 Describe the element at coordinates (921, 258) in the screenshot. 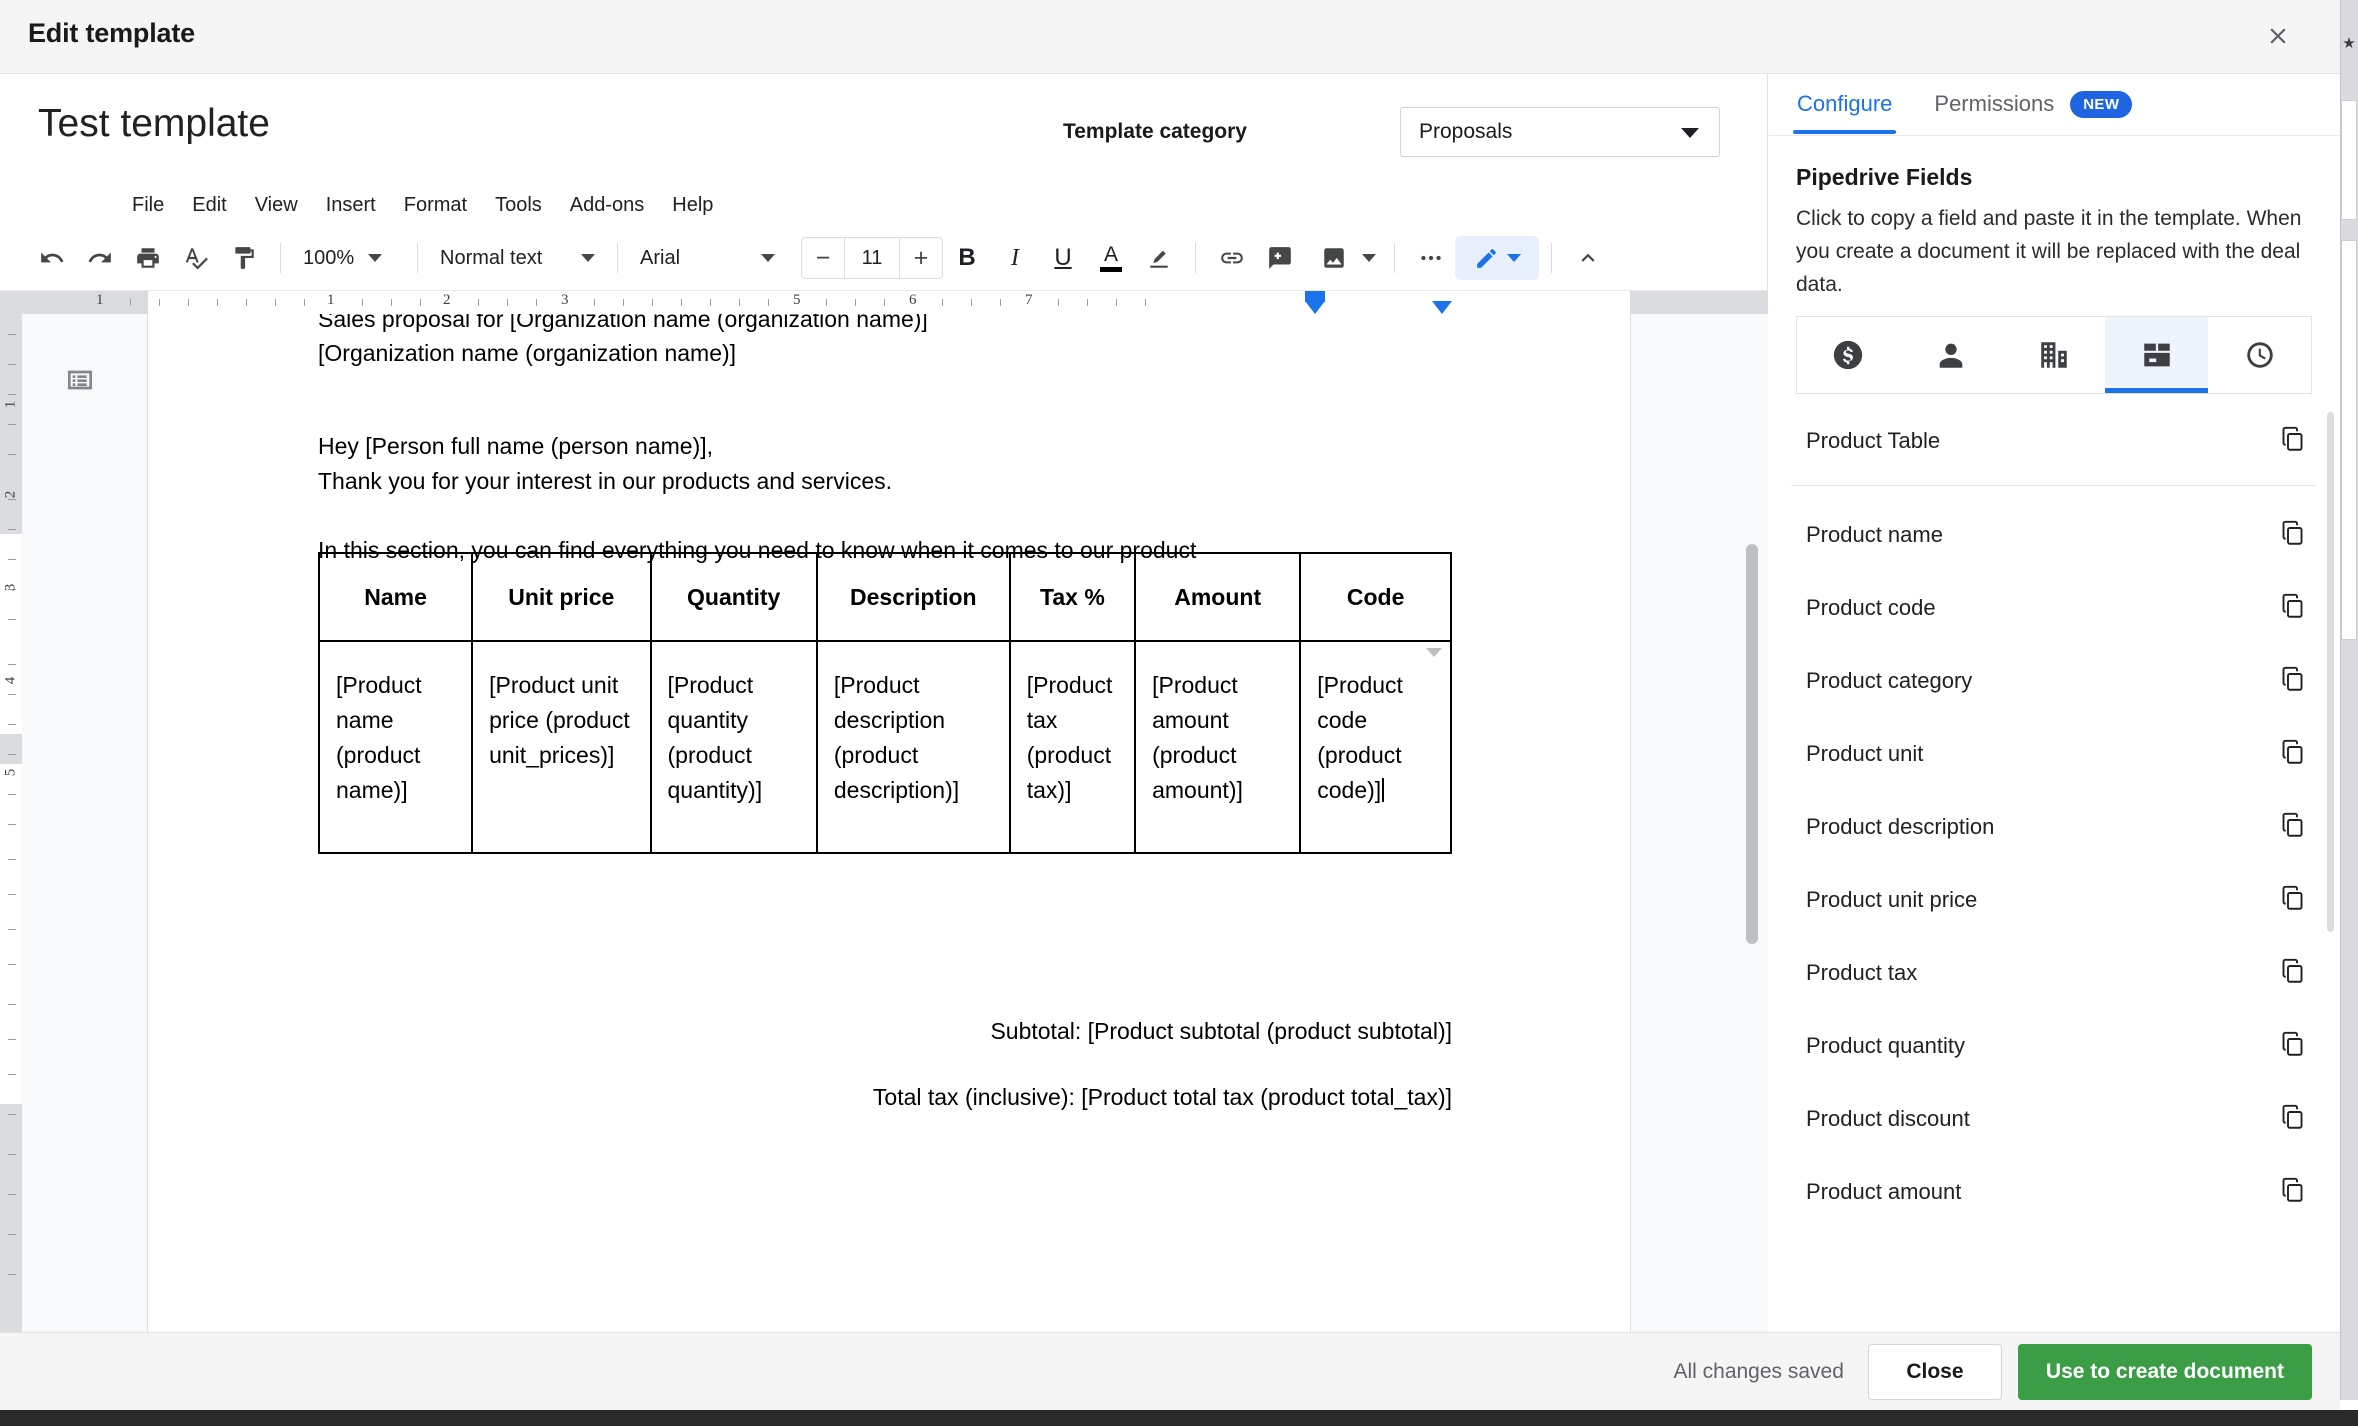

I see `font-size-increase-button: +` at that location.